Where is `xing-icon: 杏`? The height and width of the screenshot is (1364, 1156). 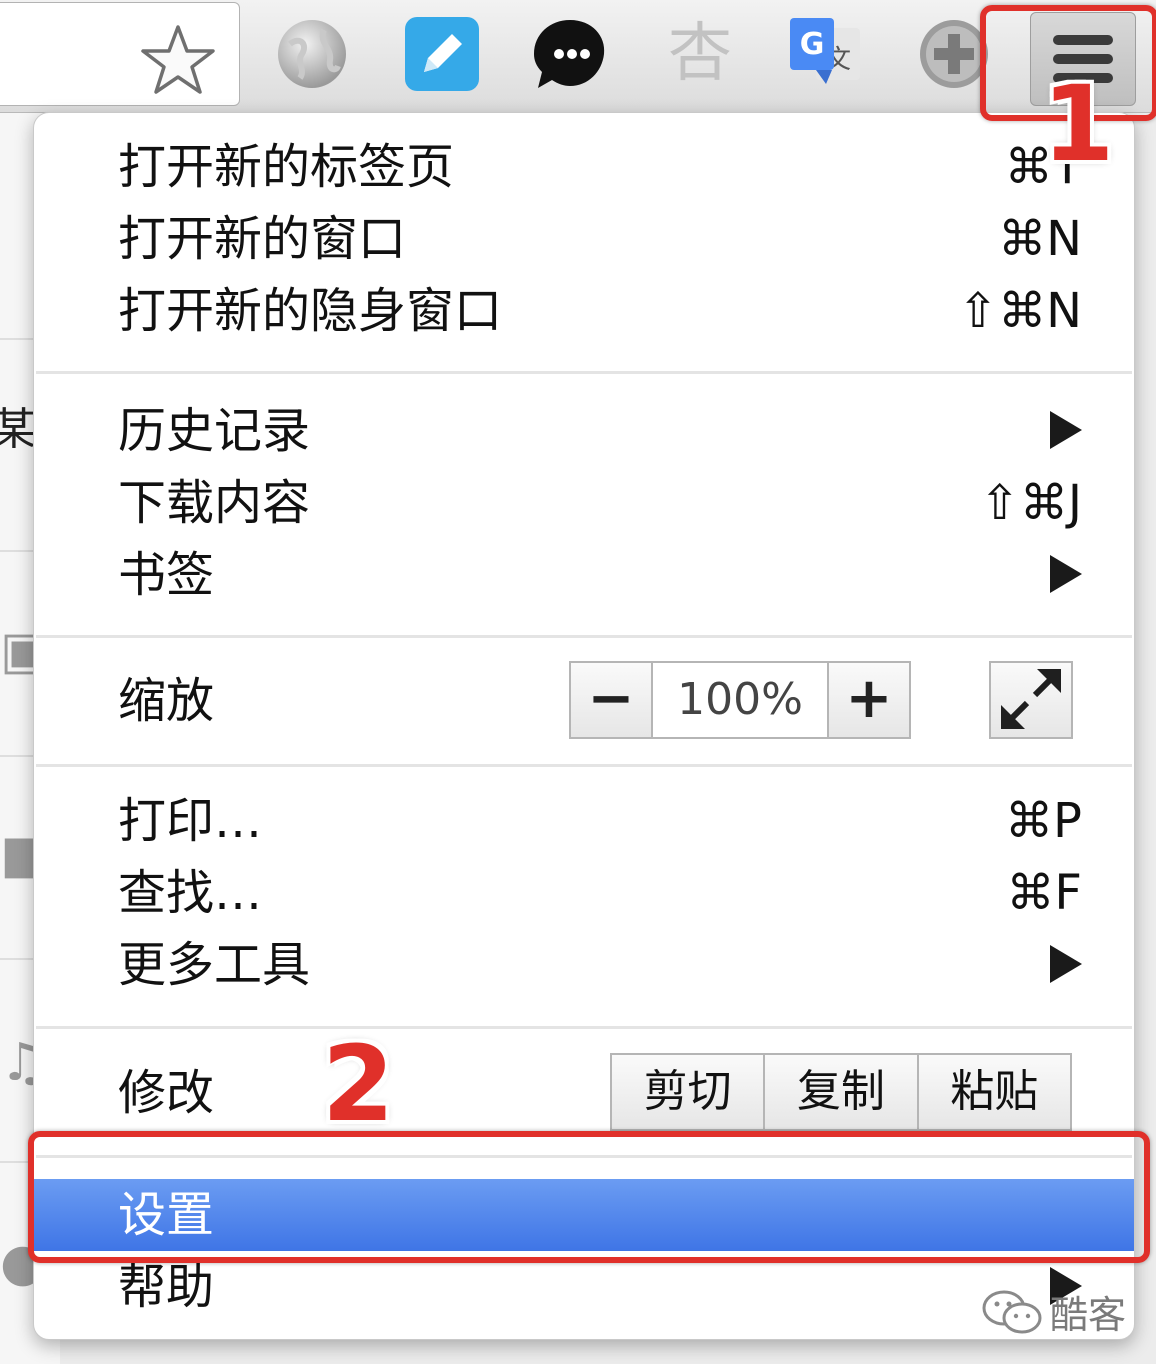
xing-icon: 杏 is located at coordinates (700, 54).